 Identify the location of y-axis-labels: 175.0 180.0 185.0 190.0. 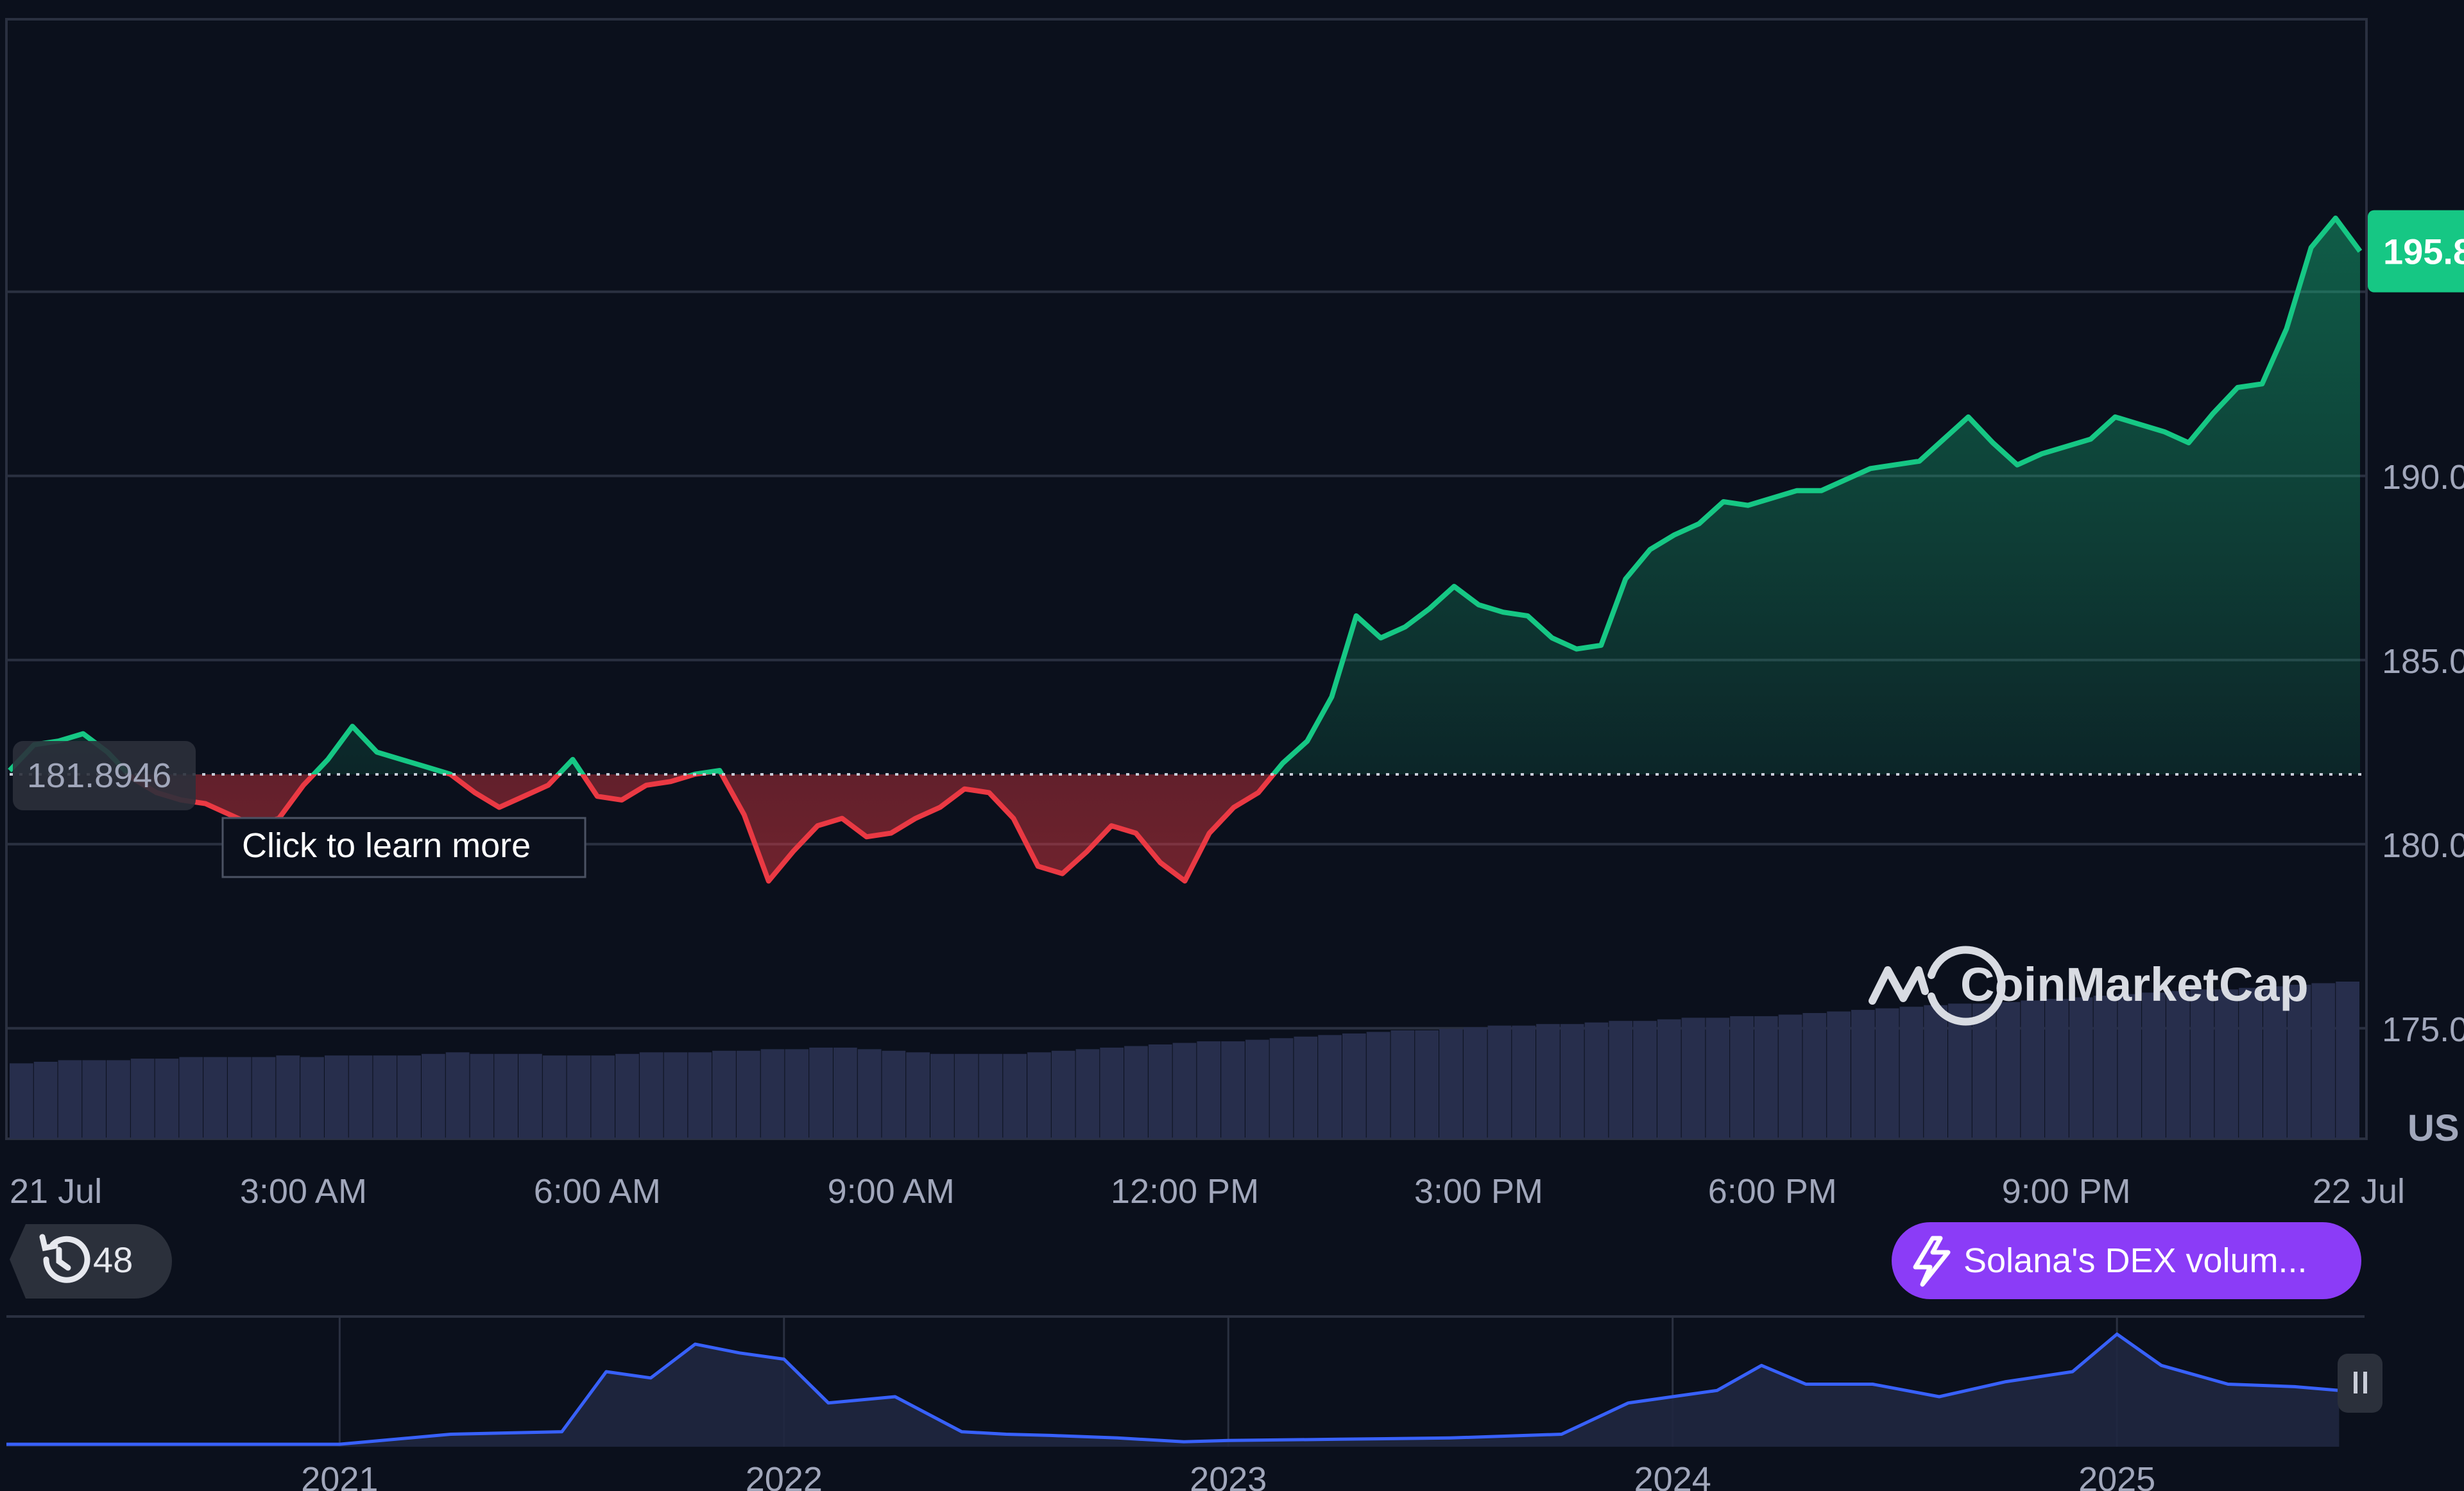
(2423, 754).